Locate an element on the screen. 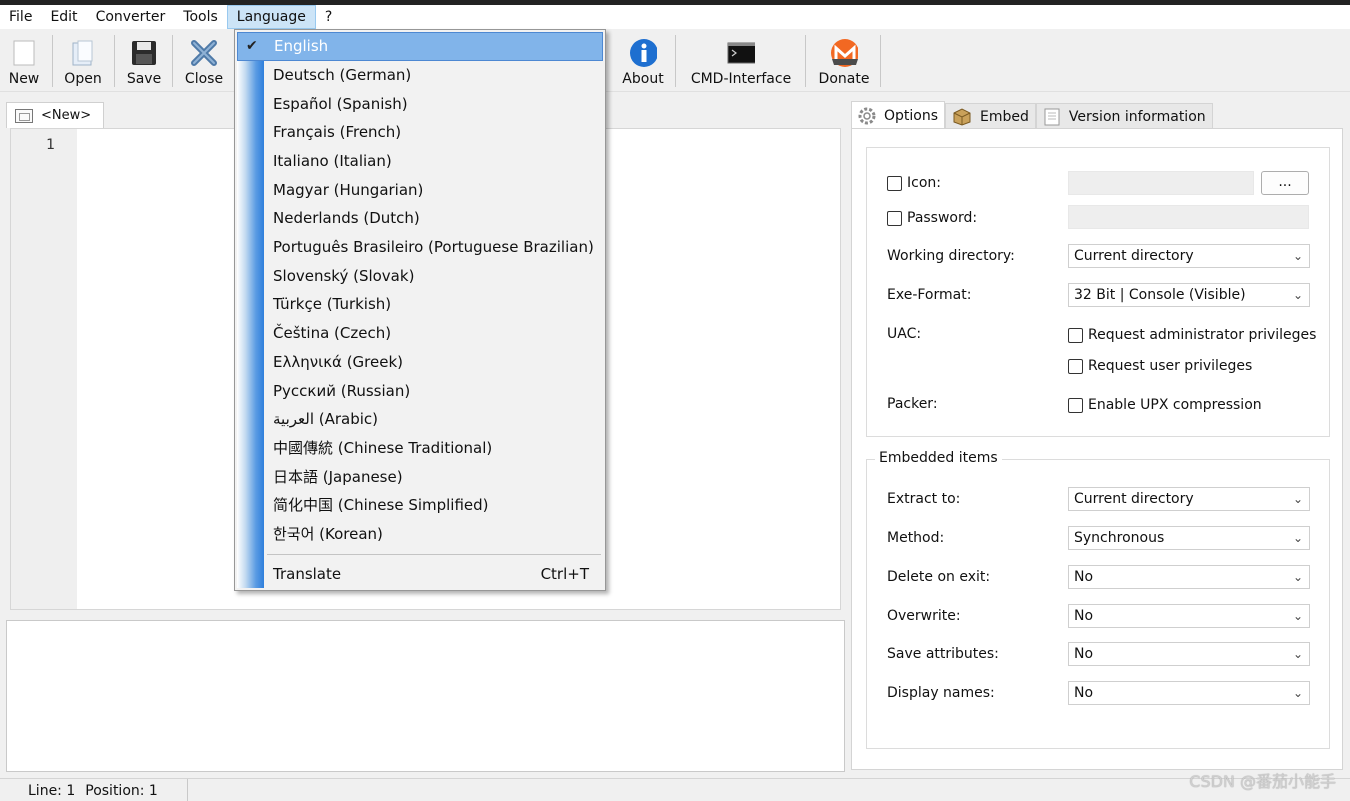  new-file-icon is located at coordinates (24, 53).